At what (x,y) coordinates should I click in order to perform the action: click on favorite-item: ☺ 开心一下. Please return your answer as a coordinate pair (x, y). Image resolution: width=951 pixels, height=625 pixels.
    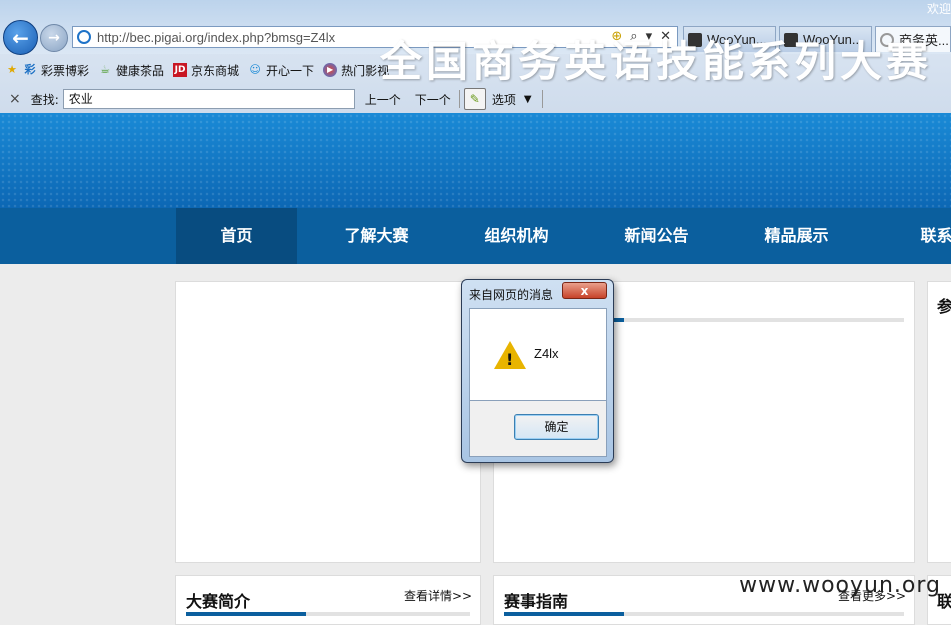
    Looking at the image, I should click on (281, 70).